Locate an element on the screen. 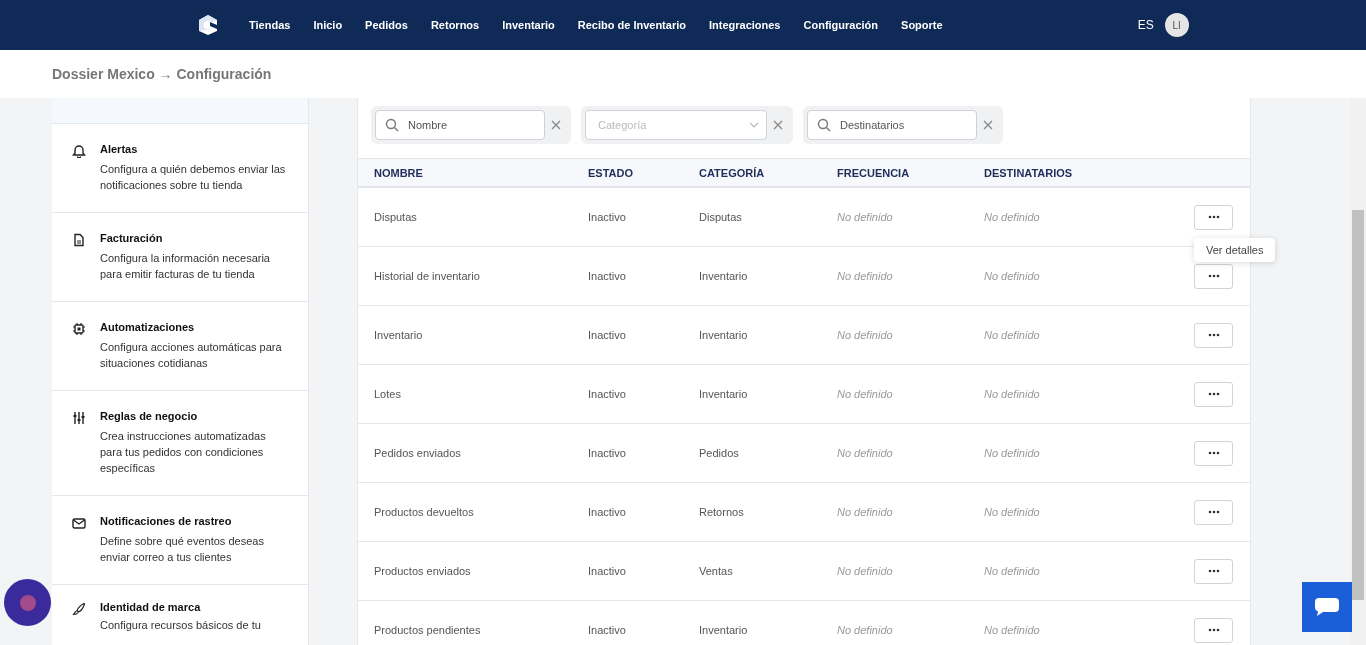 Image resolution: width=1366 pixels, height=645 pixels. document-icon is located at coordinates (79, 240).